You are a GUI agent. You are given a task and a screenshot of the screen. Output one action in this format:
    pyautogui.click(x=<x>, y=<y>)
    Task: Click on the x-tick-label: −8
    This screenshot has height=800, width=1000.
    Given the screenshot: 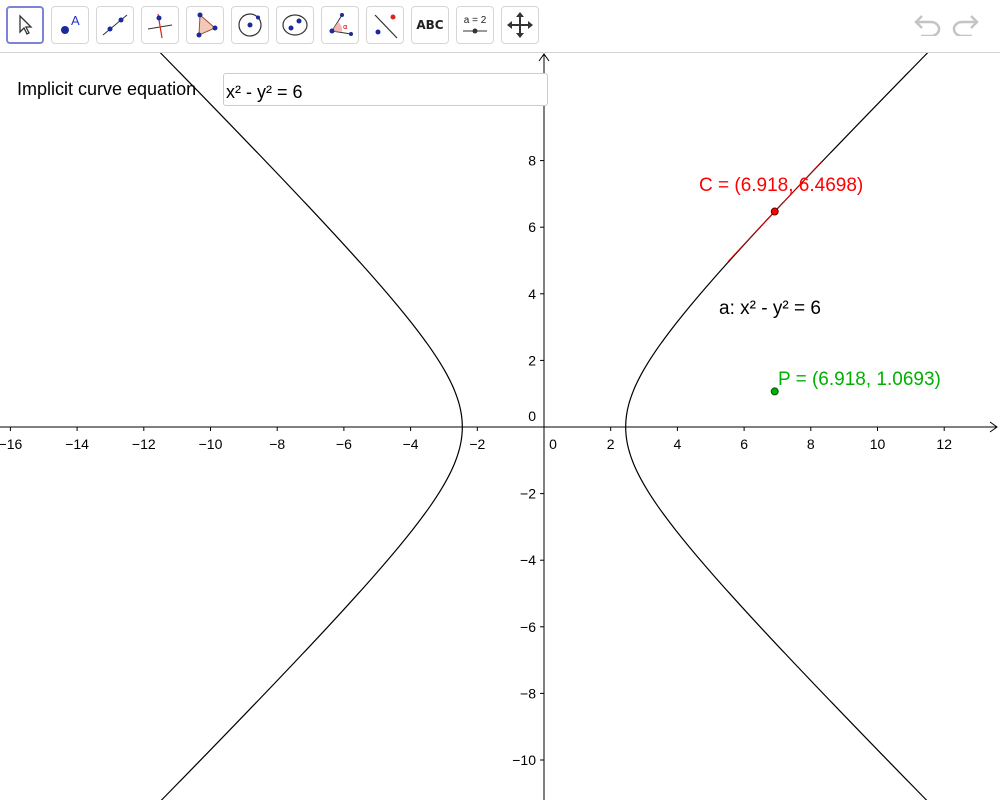 What is the action you would take?
    pyautogui.click(x=277, y=444)
    